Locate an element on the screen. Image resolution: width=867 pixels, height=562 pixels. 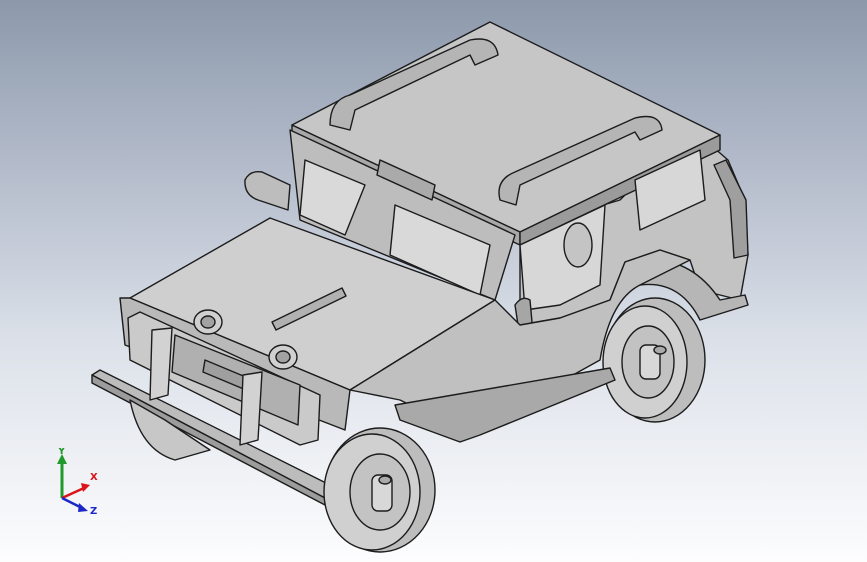
y-axis-label: Y is located at coordinates (61, 452).